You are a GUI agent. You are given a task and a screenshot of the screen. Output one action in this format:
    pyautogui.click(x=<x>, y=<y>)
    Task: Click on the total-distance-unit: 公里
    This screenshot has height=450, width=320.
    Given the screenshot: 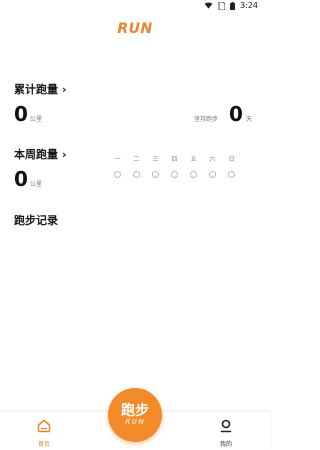 What is the action you would take?
    pyautogui.click(x=36, y=119)
    